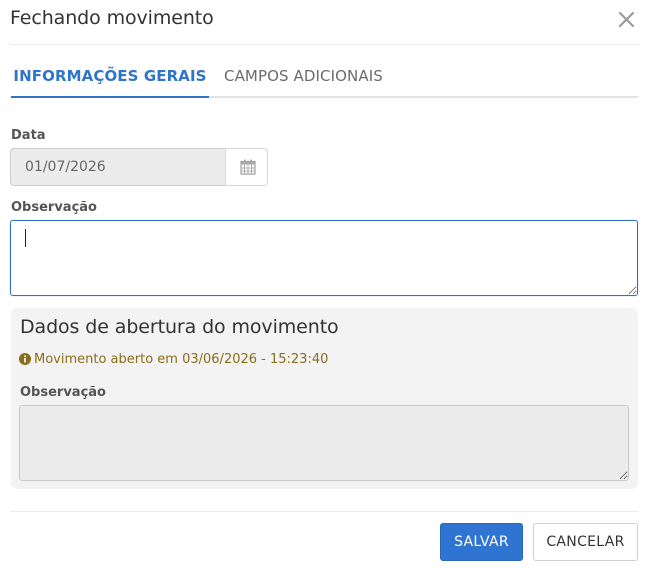 The width and height of the screenshot is (649, 568). I want to click on panel-title: Dados de abertura do movimento, so click(179, 327).